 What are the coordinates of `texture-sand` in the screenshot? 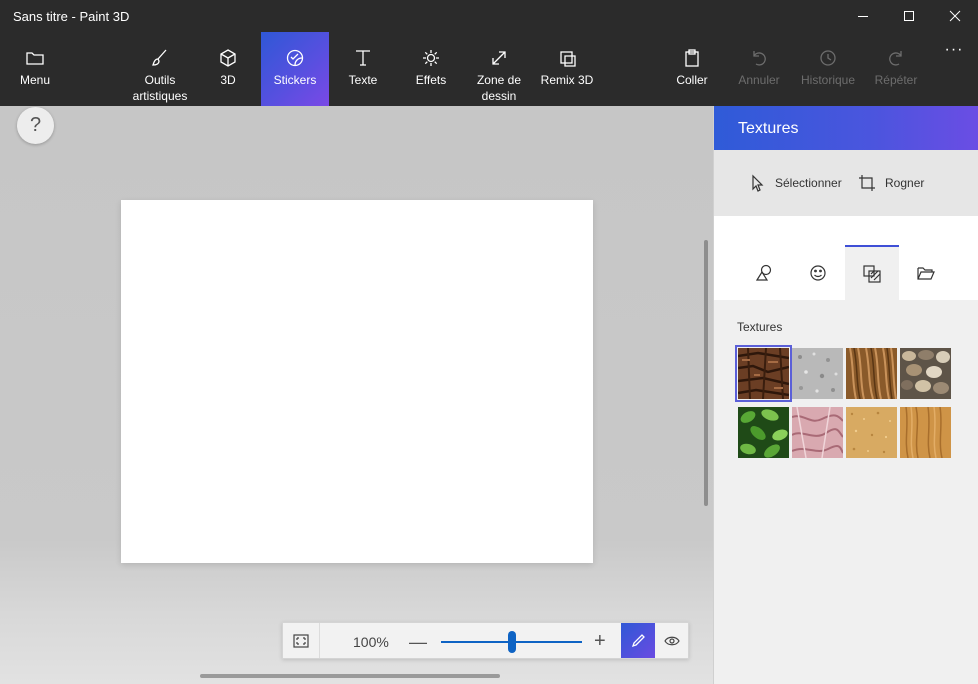 It's located at (871, 432).